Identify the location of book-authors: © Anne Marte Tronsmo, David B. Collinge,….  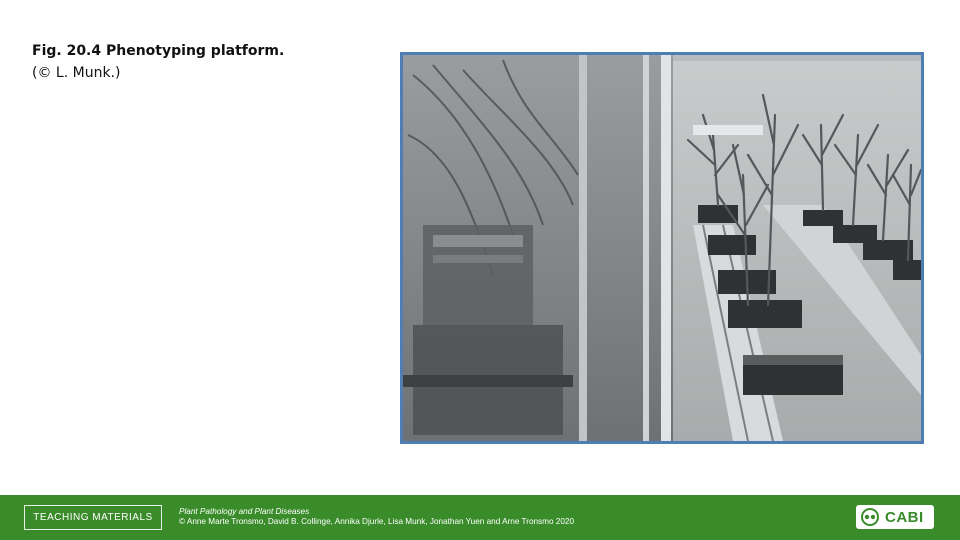
(377, 521).